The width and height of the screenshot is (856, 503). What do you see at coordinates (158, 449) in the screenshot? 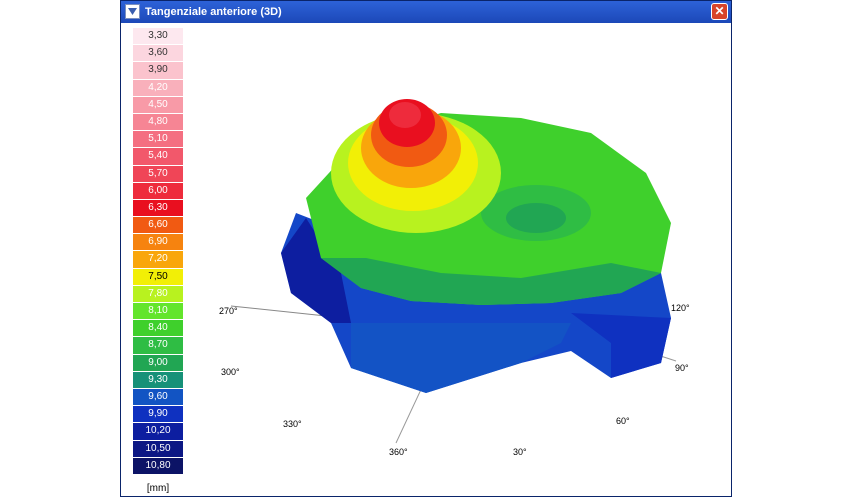
I see `legend-swatch: 10,50` at bounding box center [158, 449].